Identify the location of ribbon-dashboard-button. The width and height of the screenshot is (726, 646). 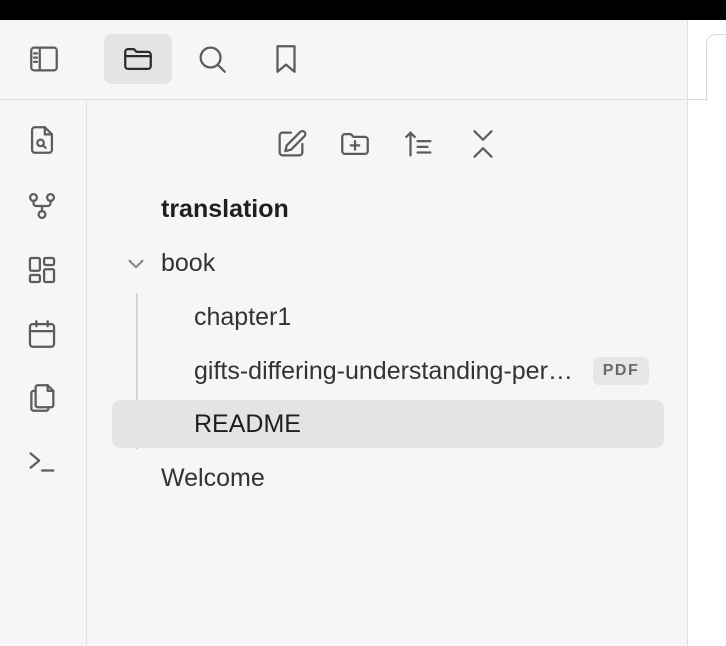
(42, 270).